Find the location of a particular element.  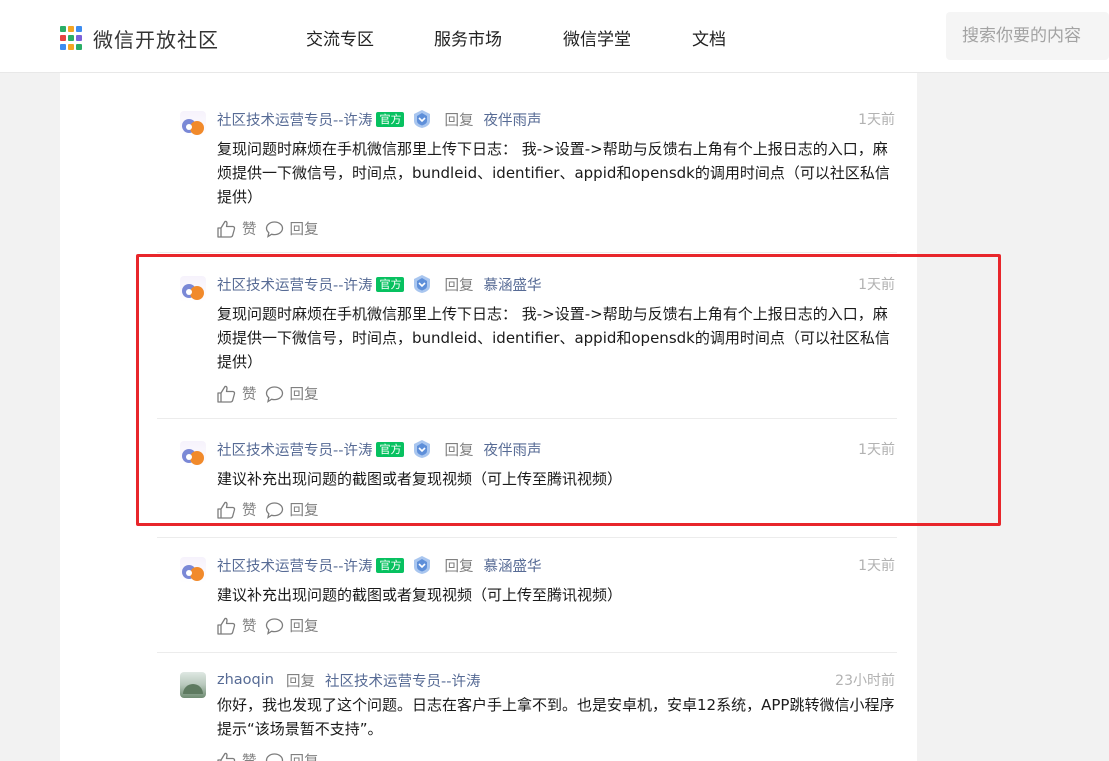

logo-text: 微信开放社区 is located at coordinates (156, 40).